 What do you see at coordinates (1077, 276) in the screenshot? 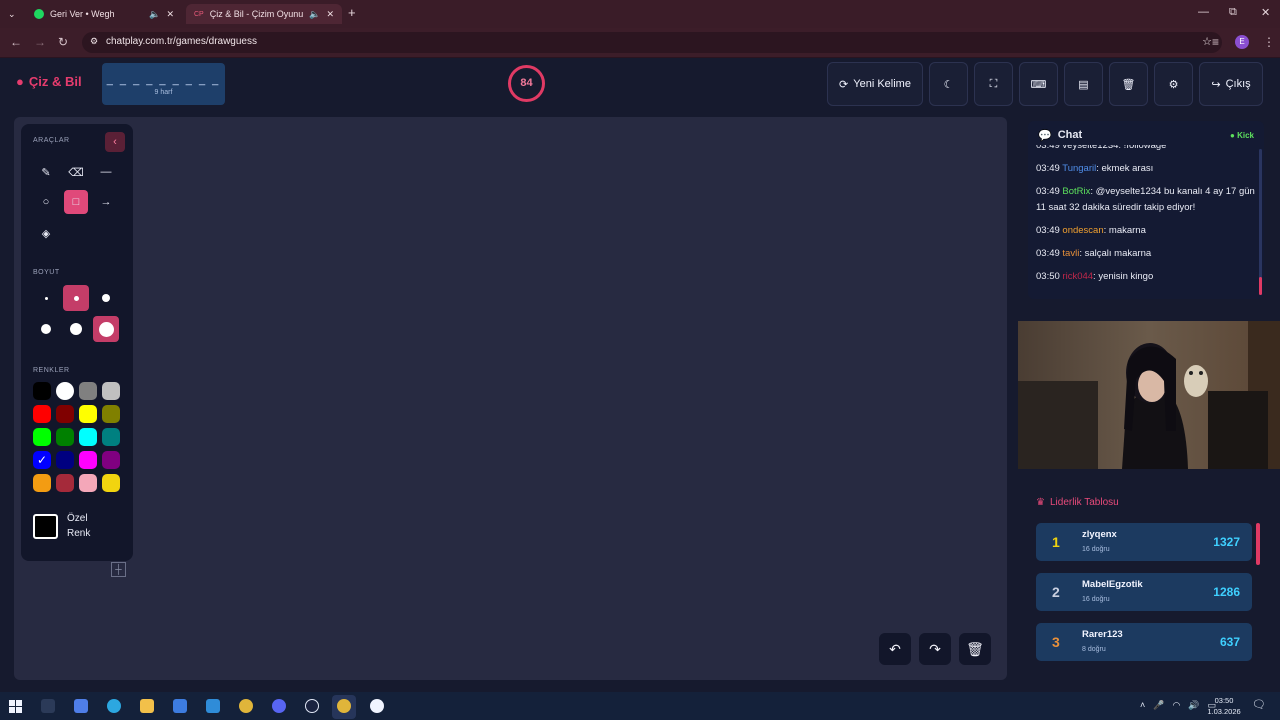
I see `message-user: rick044` at bounding box center [1077, 276].